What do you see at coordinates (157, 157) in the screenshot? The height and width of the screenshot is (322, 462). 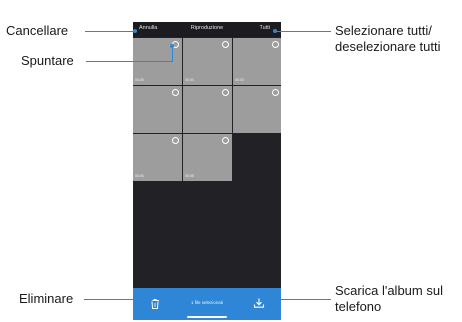 I see `media-thumbnail: 00:06` at bounding box center [157, 157].